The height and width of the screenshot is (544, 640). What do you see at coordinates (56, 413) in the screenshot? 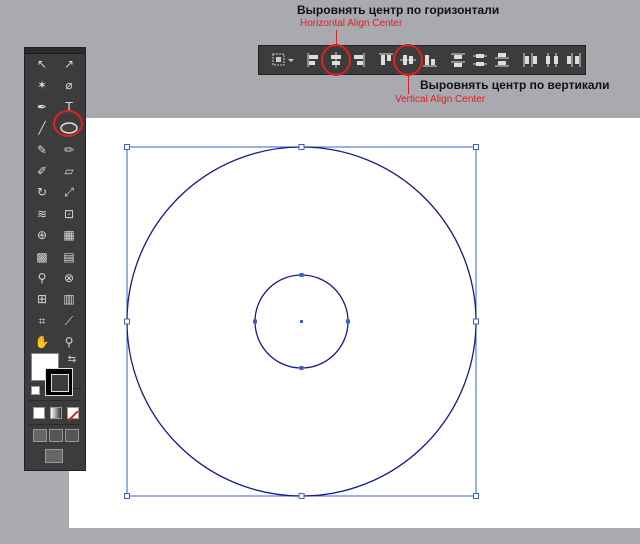
I see `gradient-mode-icon` at bounding box center [56, 413].